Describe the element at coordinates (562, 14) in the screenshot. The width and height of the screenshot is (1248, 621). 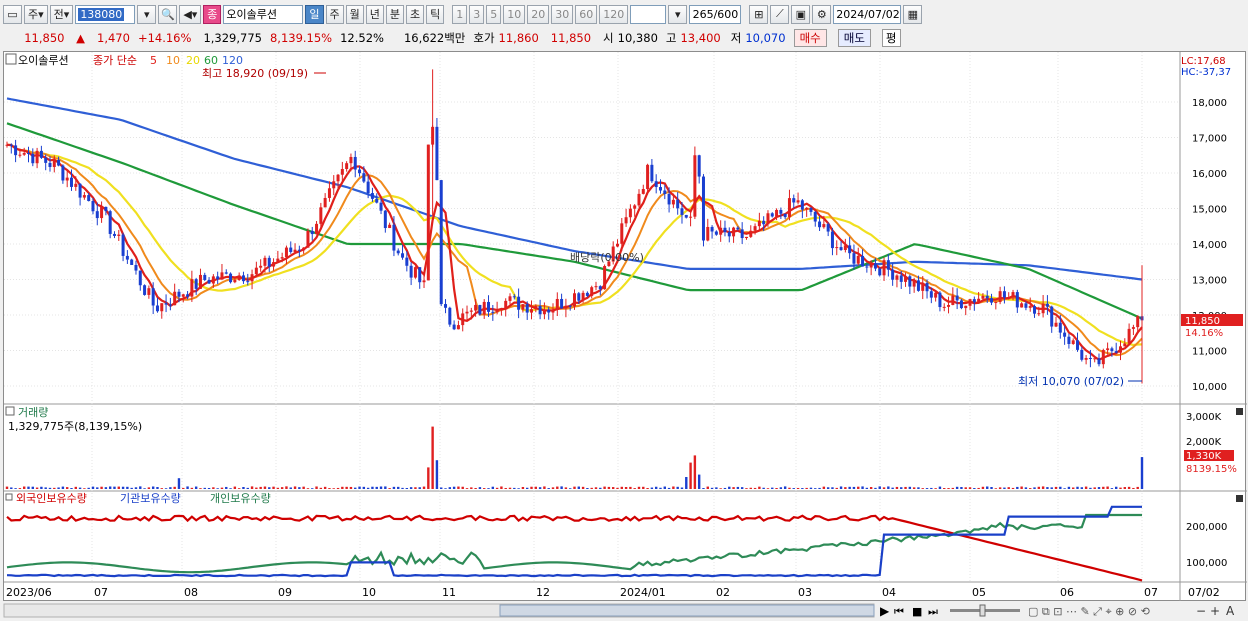
I see `interval-30: 30` at that location.